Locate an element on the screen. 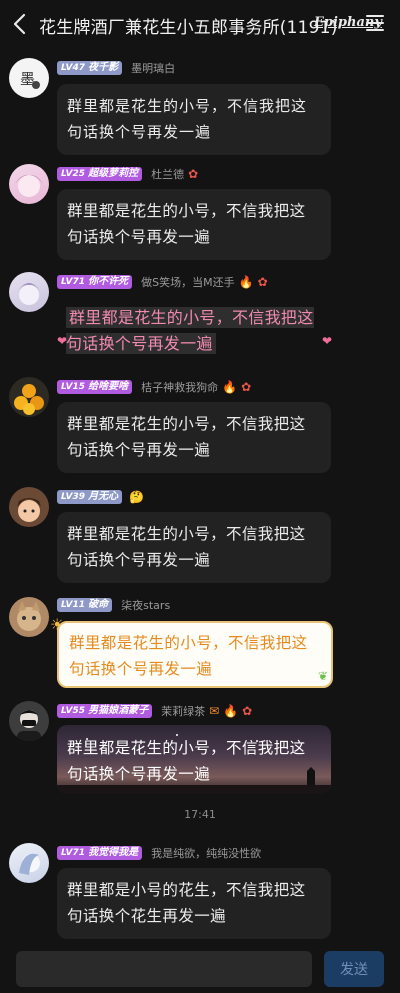 Image resolution: width=400 pixels, height=993 pixels. level-badge: LV55 男猫娘酒蒙子 is located at coordinates (105, 711).